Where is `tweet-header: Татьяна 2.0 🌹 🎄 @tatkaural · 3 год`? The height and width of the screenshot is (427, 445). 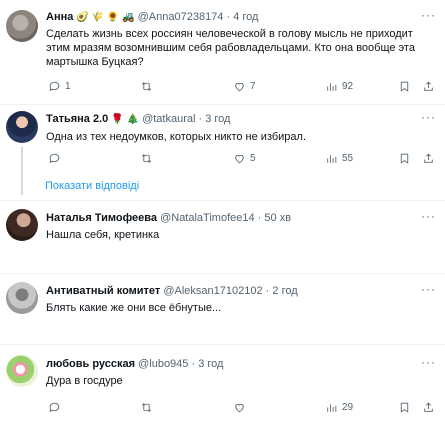
tweet-header: Татьяна 2.0 🌹 🎄 @tatkaural · 3 год is located at coordinates (138, 119).